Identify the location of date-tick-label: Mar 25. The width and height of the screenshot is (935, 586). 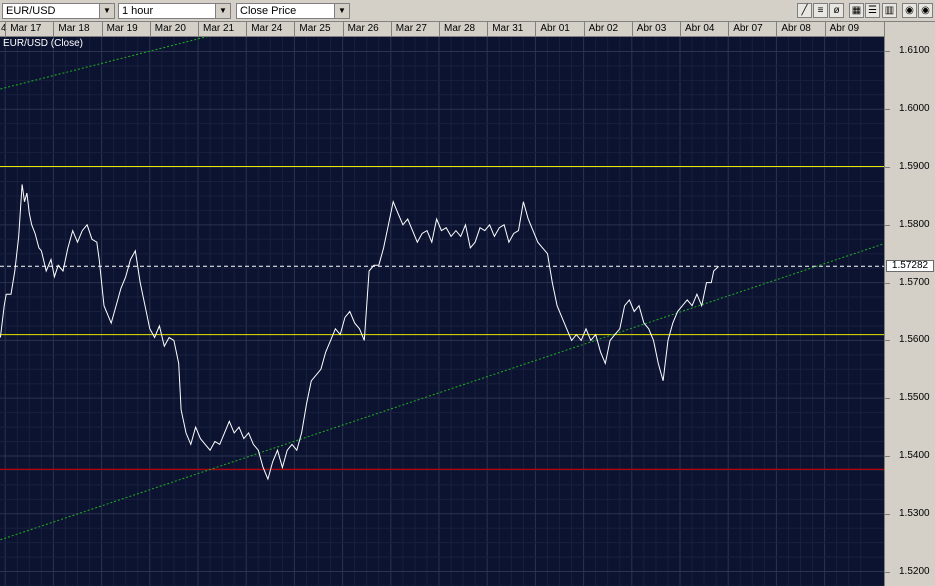
(315, 28).